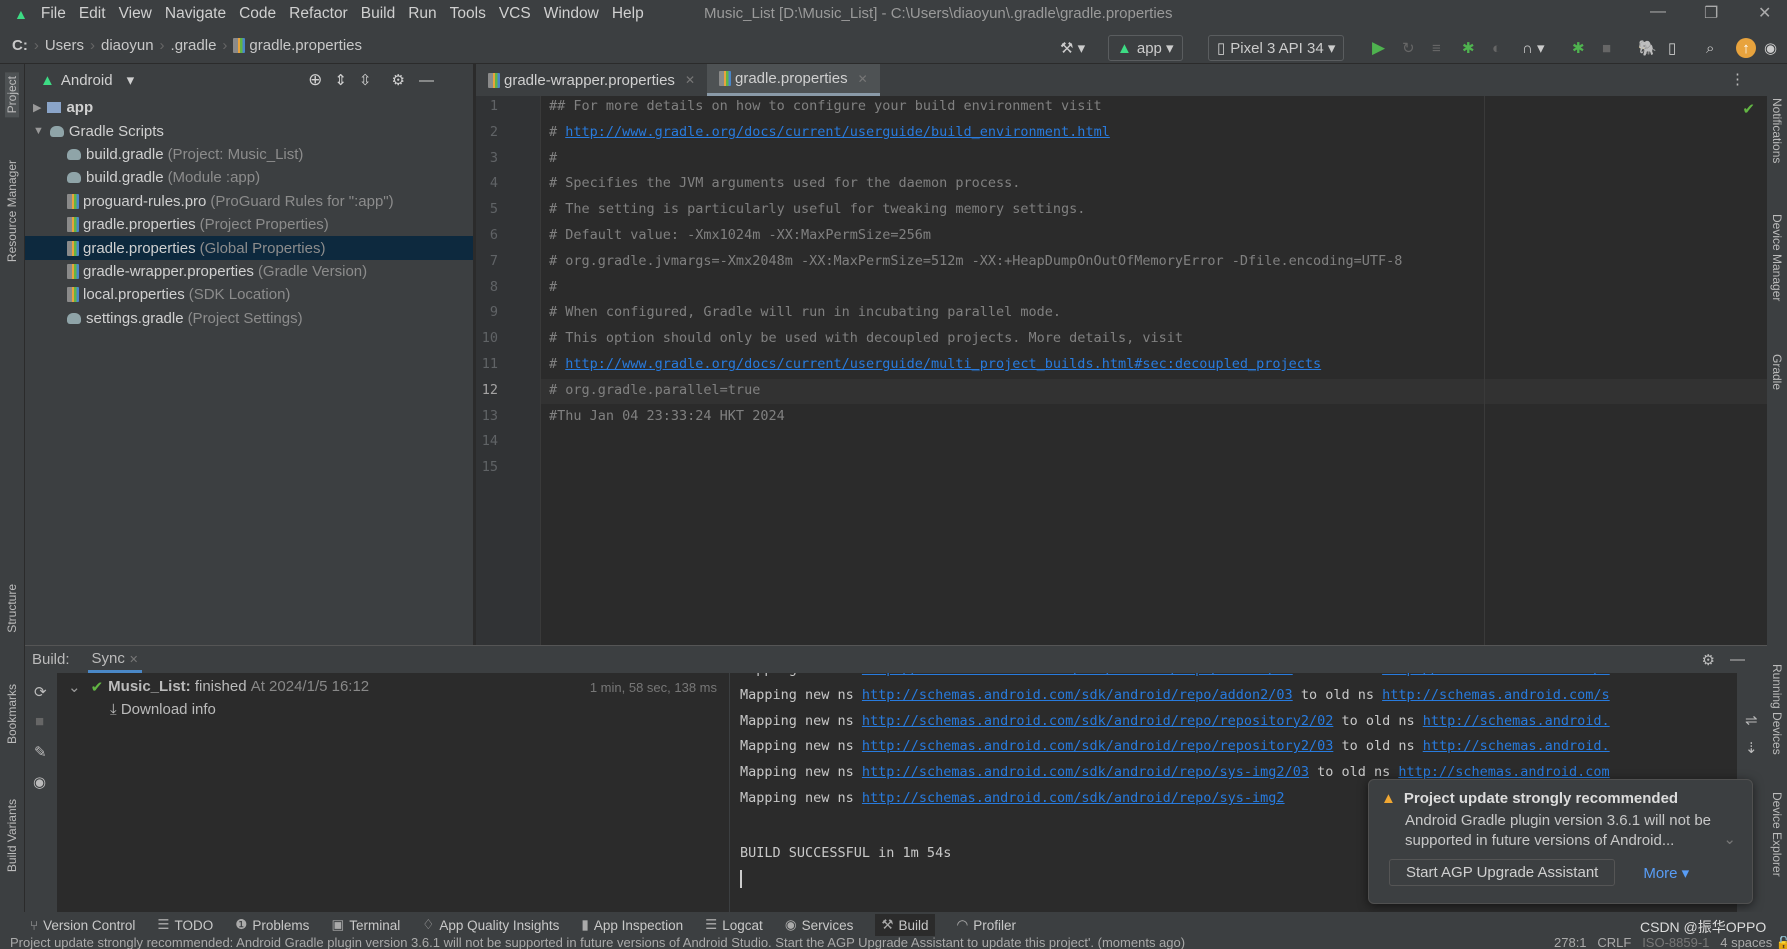 The image size is (1787, 949). What do you see at coordinates (1614, 942) in the screenshot?
I see `line-separator: CRLF` at bounding box center [1614, 942].